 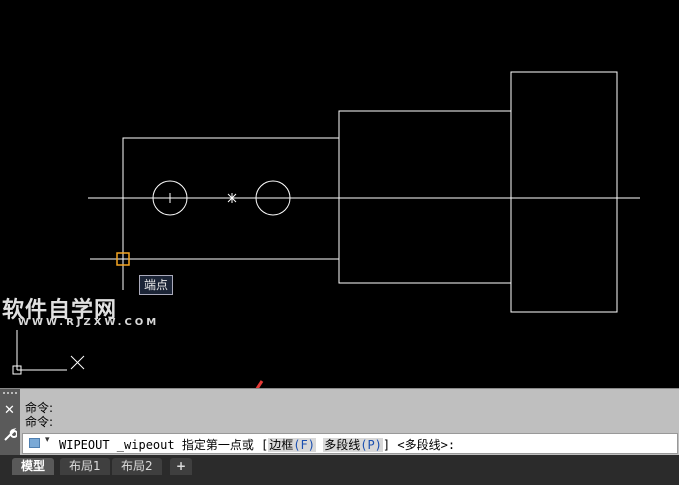 I want to click on option-polyline-label: 多段线, so click(x=342, y=445).